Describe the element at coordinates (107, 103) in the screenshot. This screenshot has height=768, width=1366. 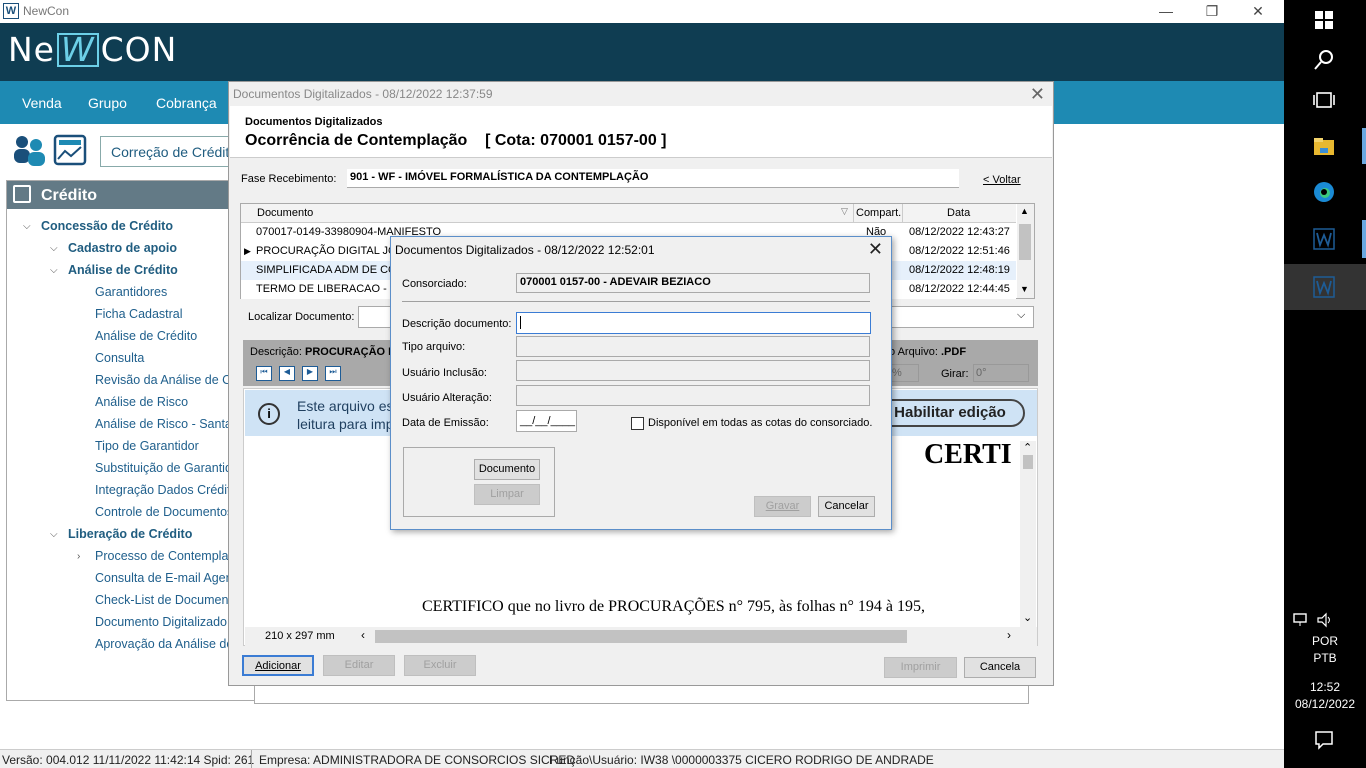
I see `menu-grupo: Grupo` at that location.